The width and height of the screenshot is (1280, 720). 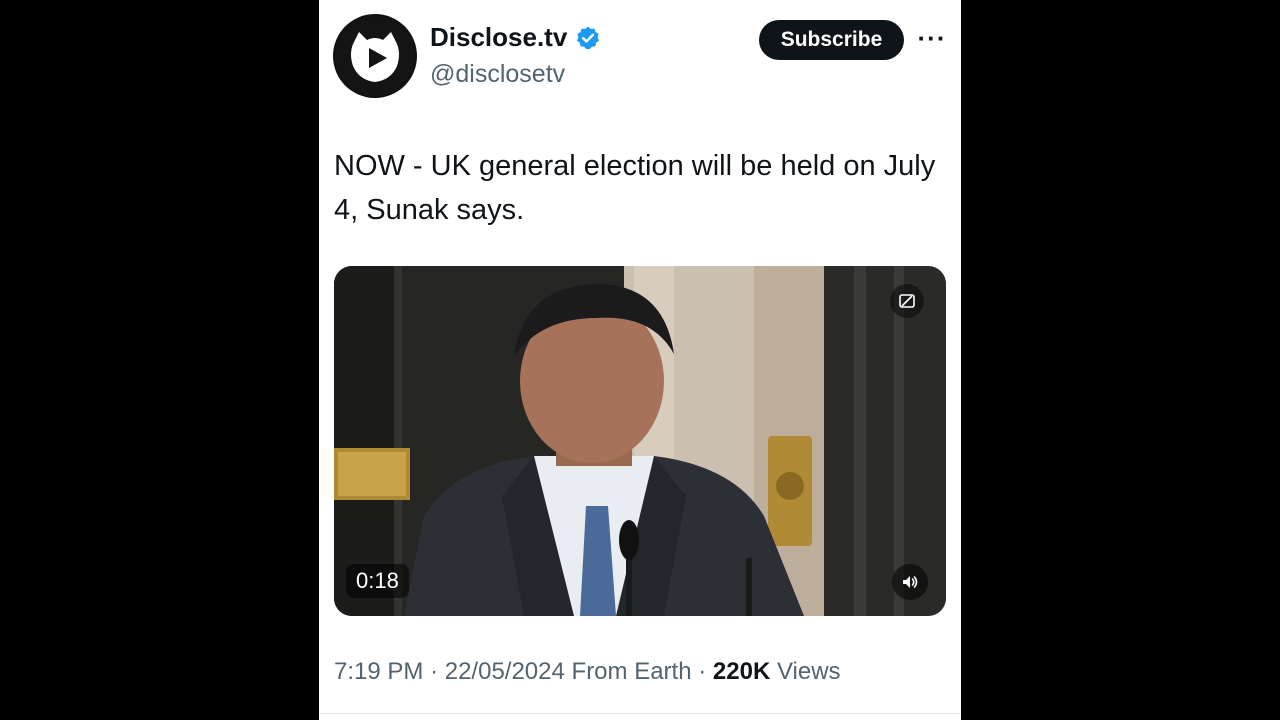 I want to click on tweet-source: From Earth, so click(x=631, y=671).